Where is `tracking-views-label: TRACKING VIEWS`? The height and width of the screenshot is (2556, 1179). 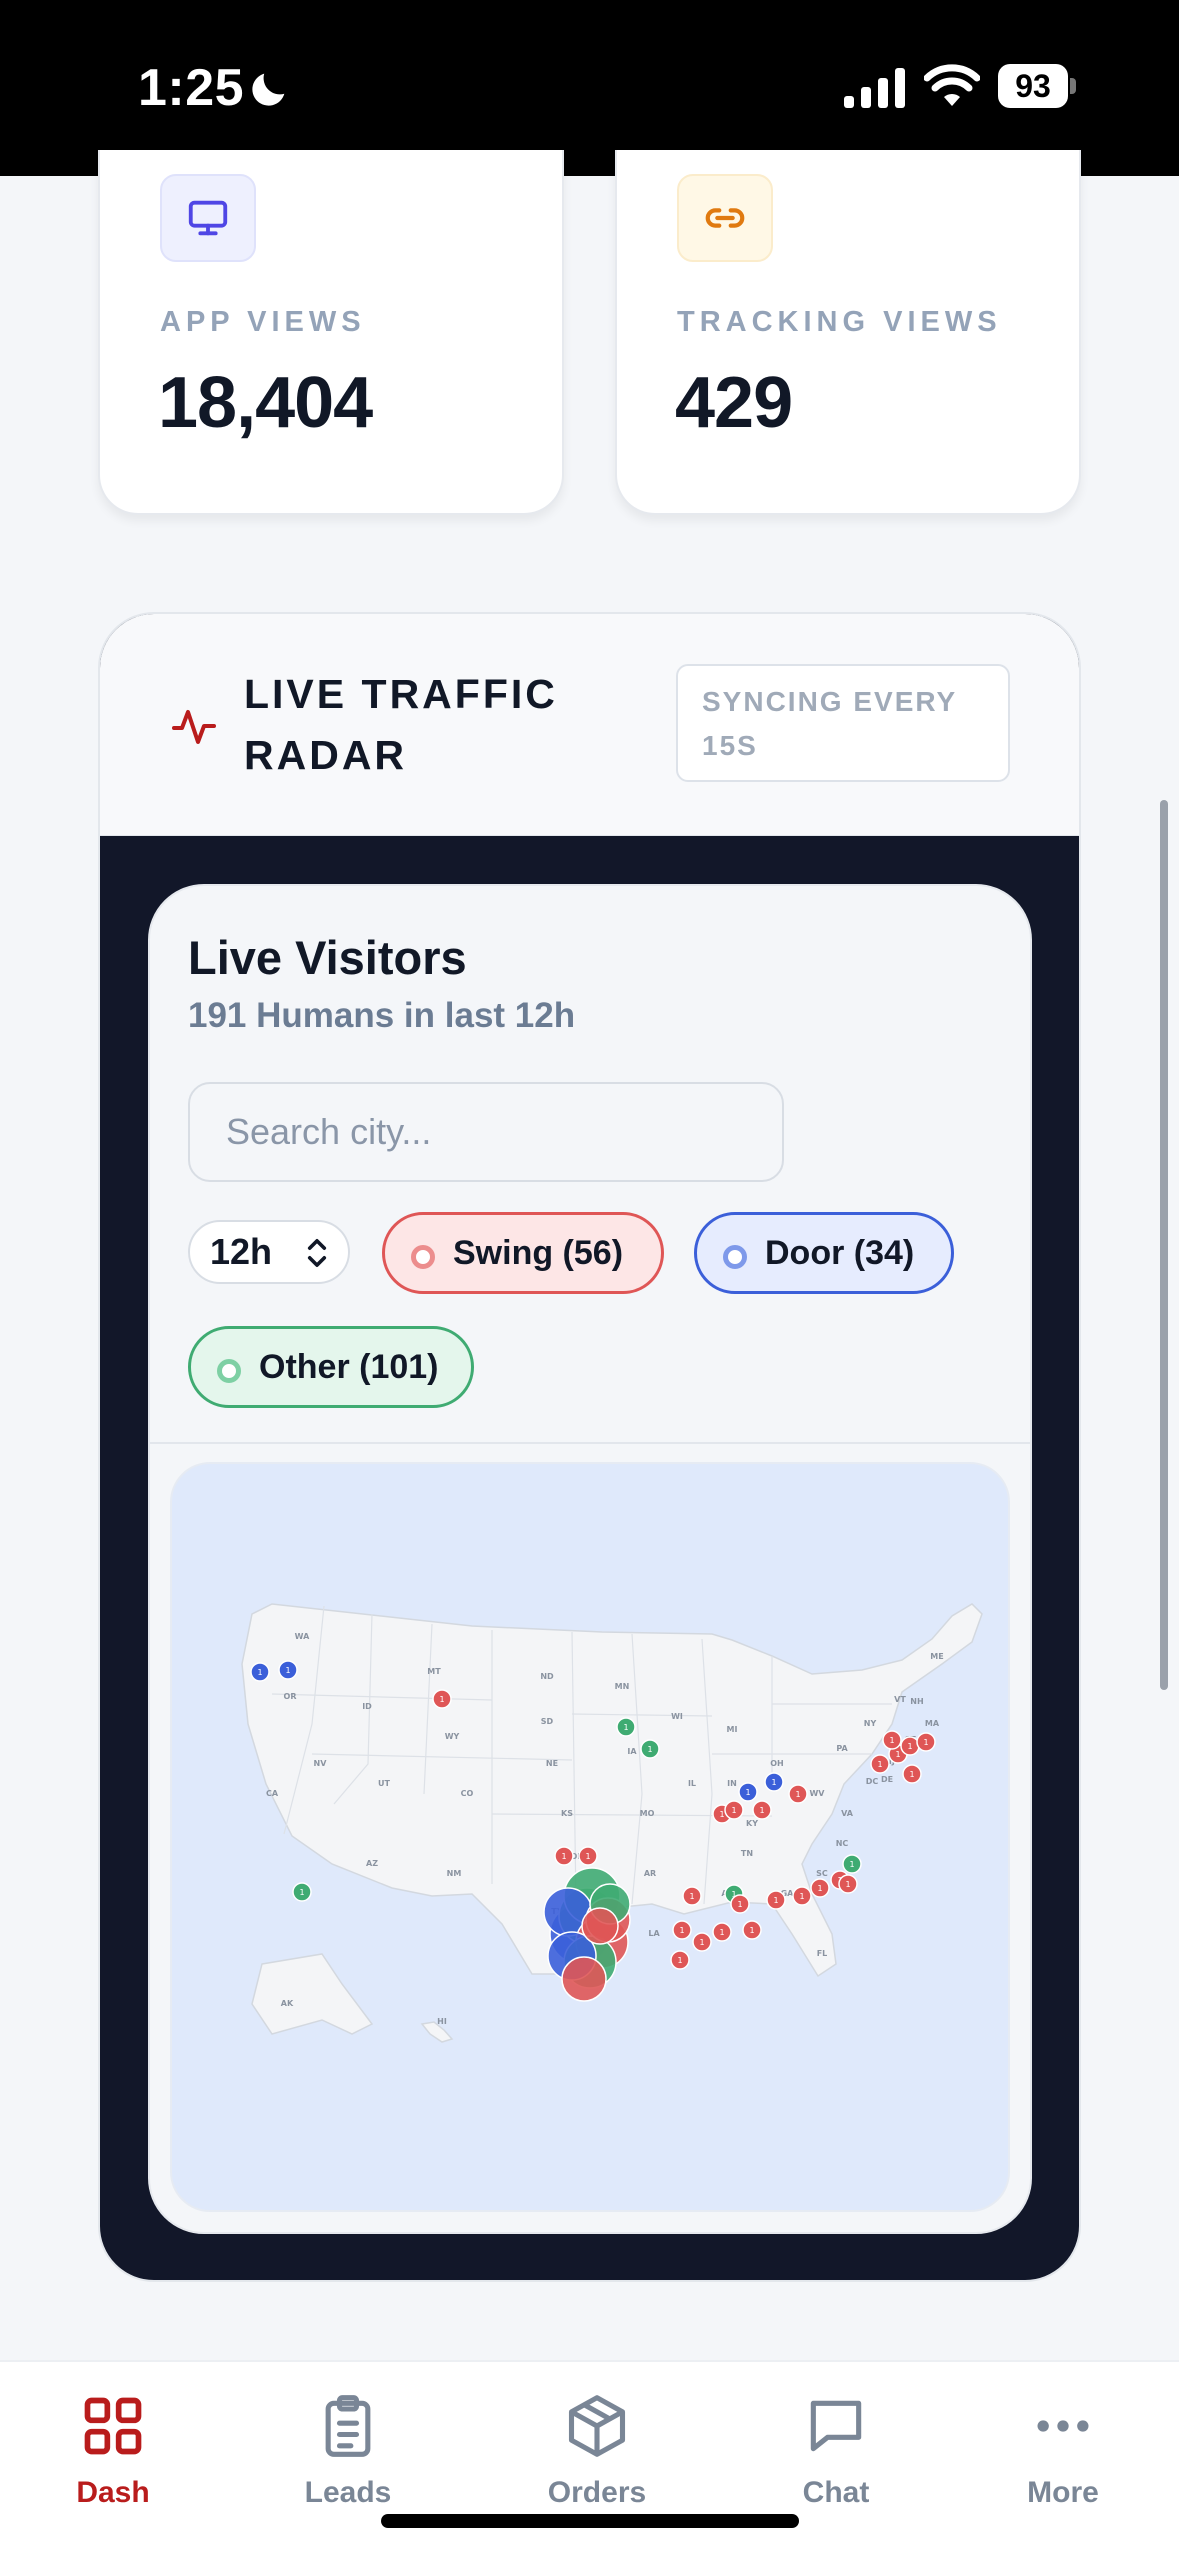 tracking-views-label: TRACKING VIEWS is located at coordinates (839, 322).